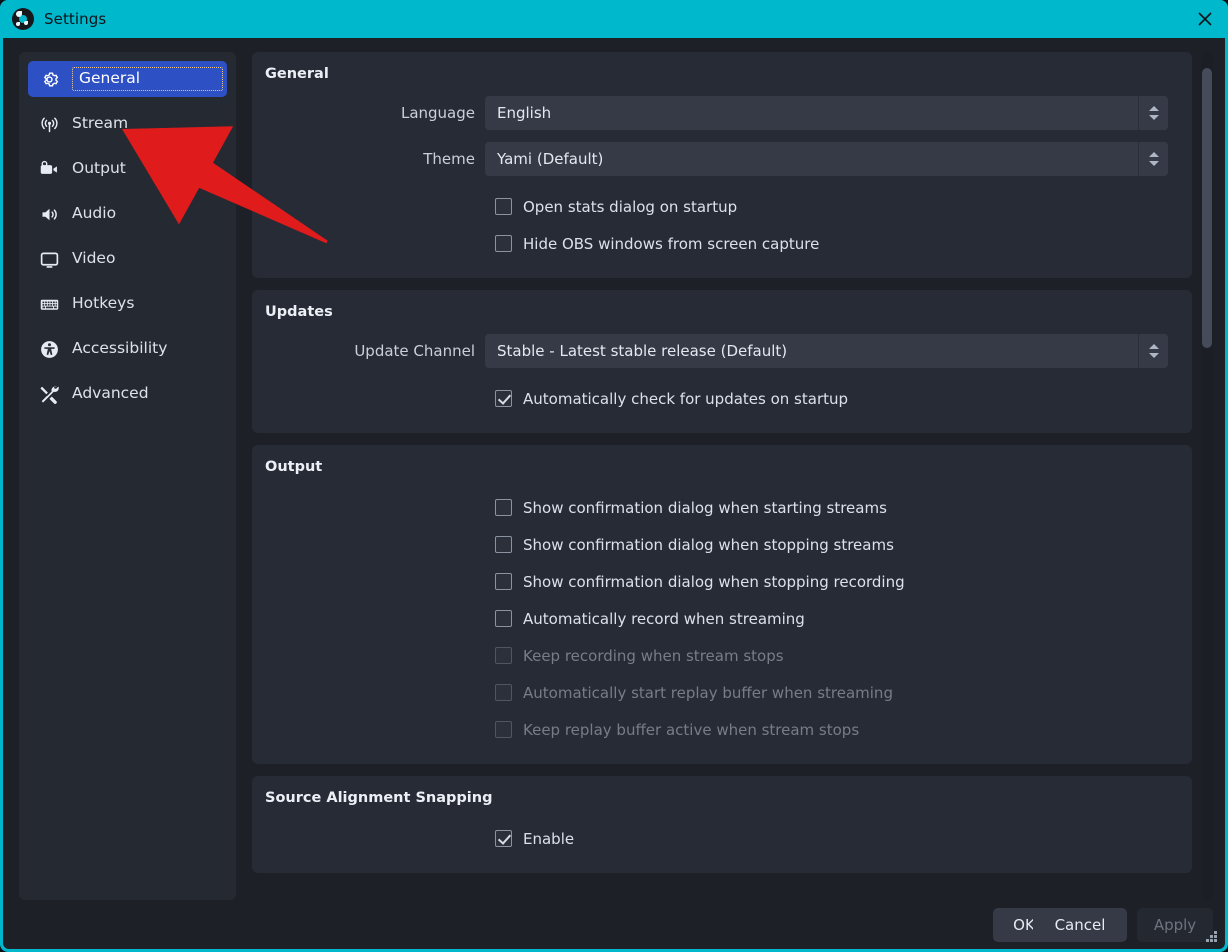 This screenshot has width=1228, height=952. What do you see at coordinates (811, 159) in the screenshot?
I see `combobox-value: Yami (Default)` at bounding box center [811, 159].